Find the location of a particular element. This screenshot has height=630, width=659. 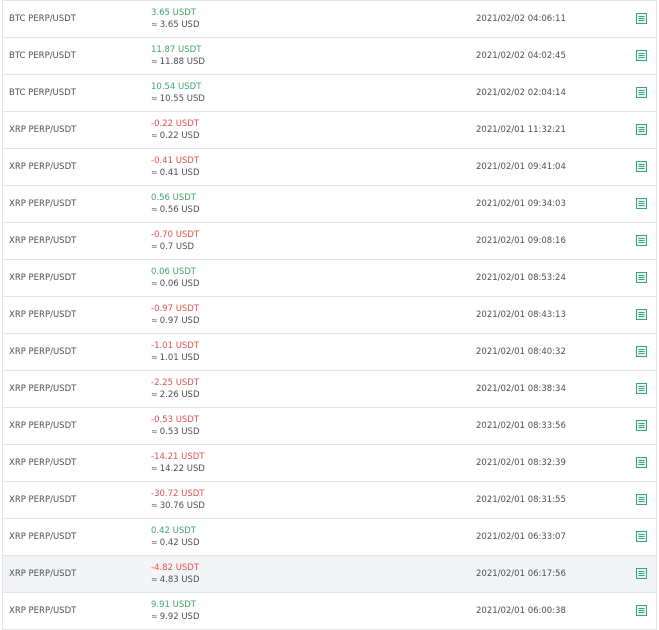

amount-cell: -14.21 USDT ≈14.22 USD is located at coordinates (178, 463).